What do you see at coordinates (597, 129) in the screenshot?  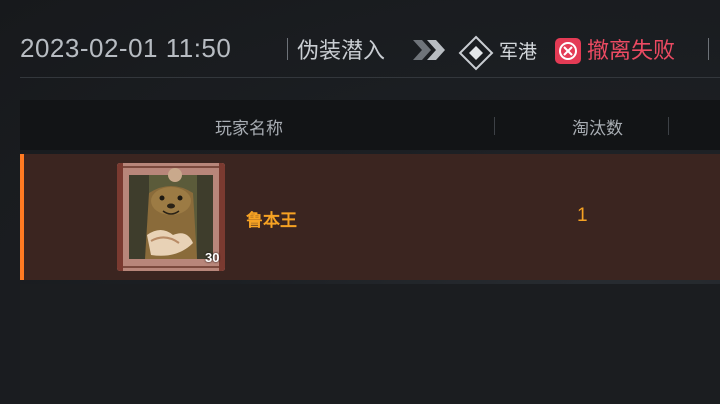 I see `column-header-kills: 淘汰数` at bounding box center [597, 129].